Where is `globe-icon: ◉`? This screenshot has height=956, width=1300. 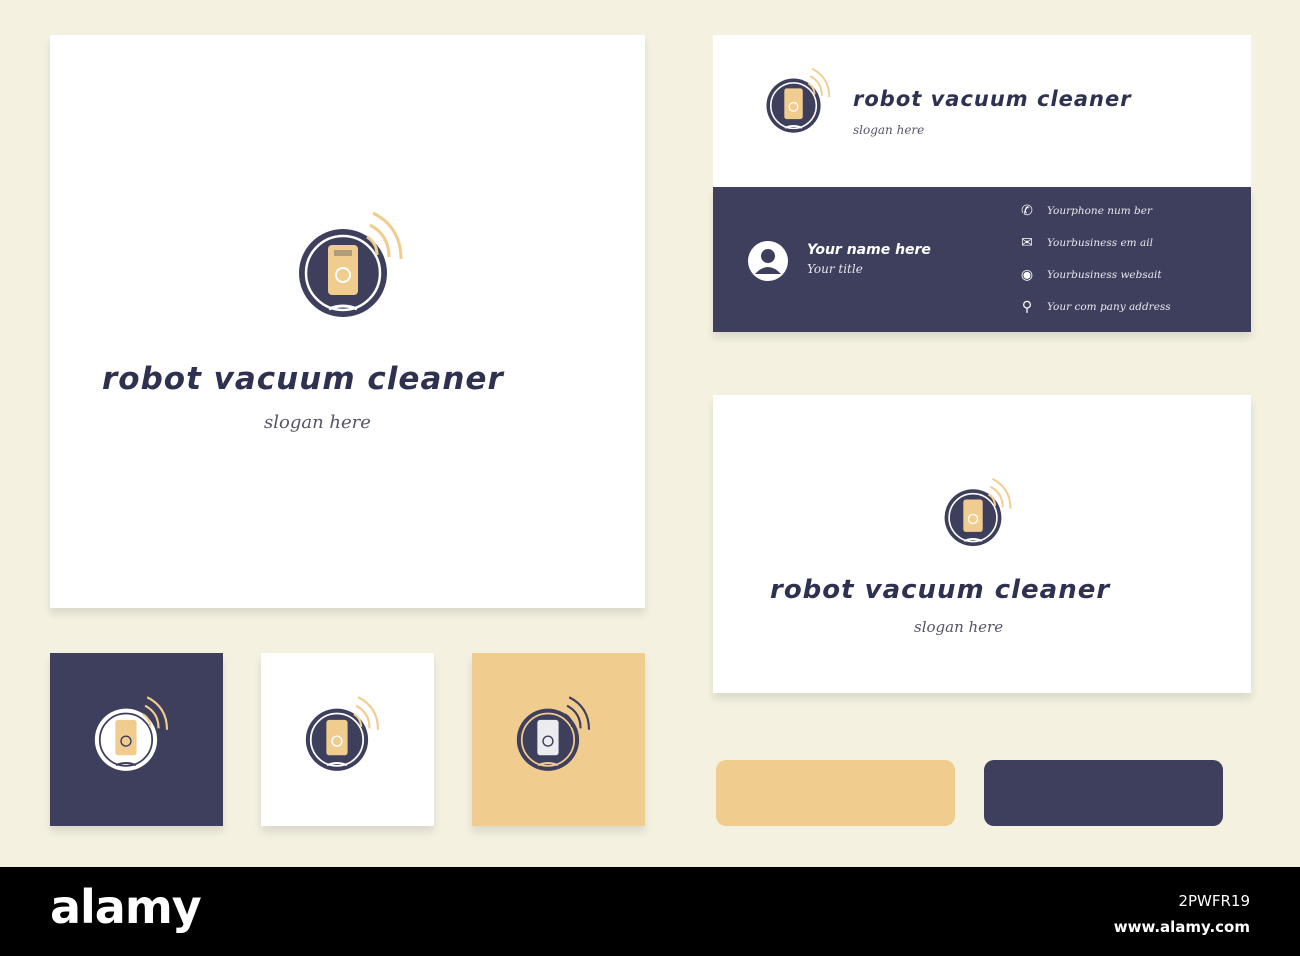 globe-icon: ◉ is located at coordinates (1027, 275).